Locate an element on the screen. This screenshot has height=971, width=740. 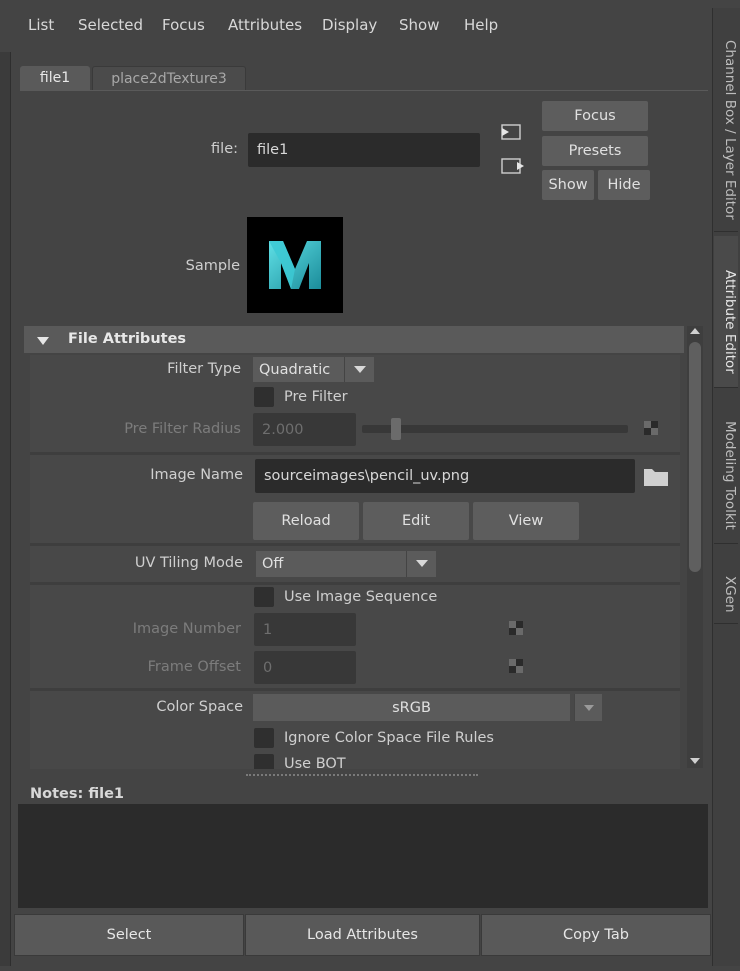
maya-logo-icon is located at coordinates (295, 265).